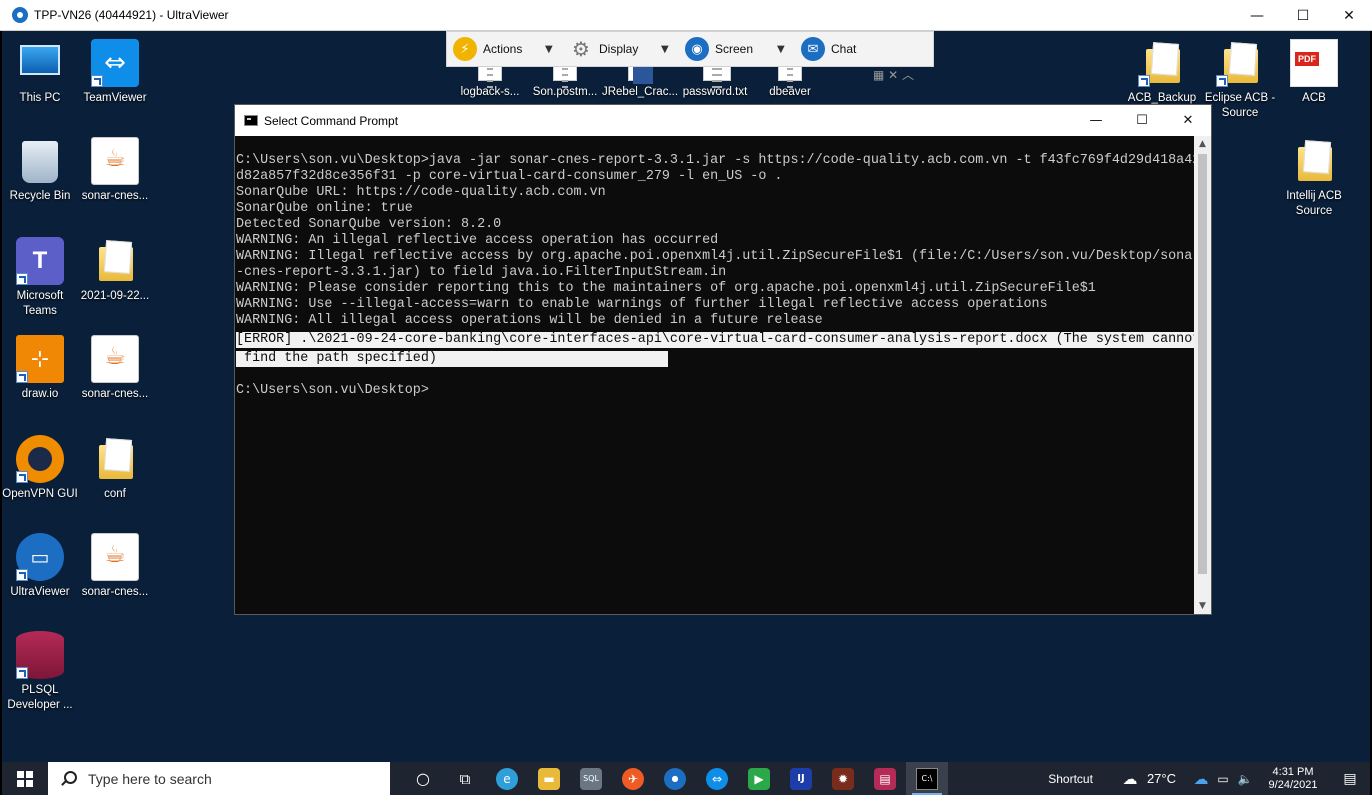 This screenshot has height=795, width=1372. I want to click on taskbar-teamviewer: ⇔, so click(717, 778).